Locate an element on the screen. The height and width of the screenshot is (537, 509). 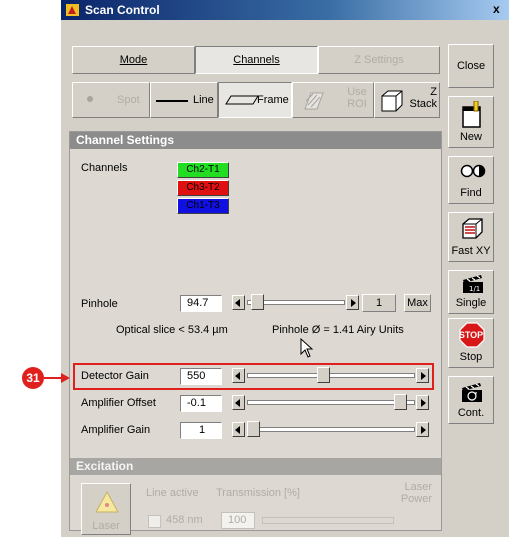
tab-channels: Channels is located at coordinates (256, 60).